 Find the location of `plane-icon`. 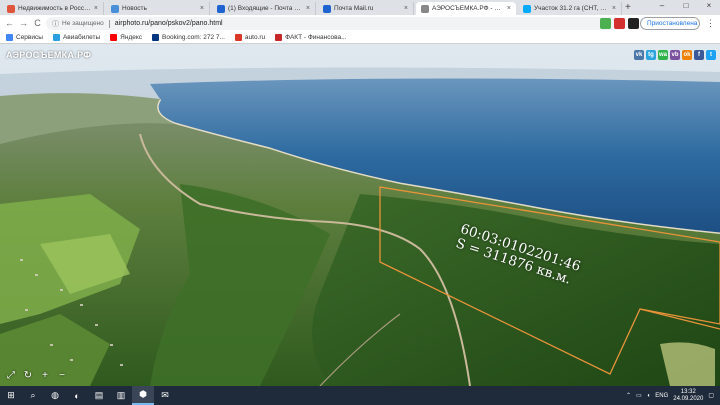

plane-icon is located at coordinates (56, 37).